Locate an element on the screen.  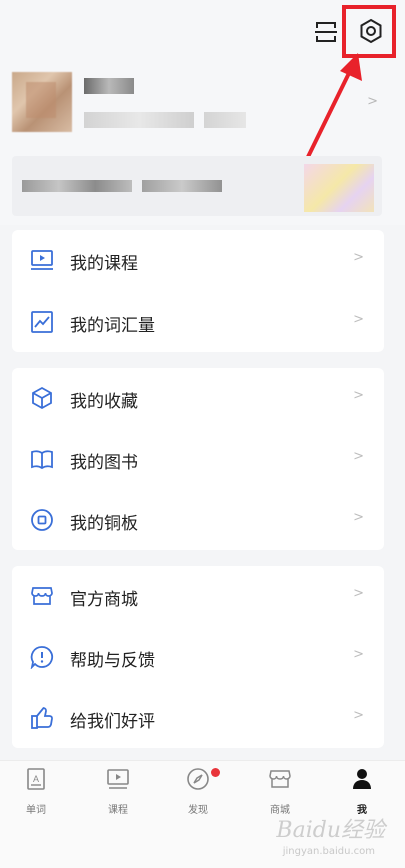
store-icon is located at coordinates (42, 596).